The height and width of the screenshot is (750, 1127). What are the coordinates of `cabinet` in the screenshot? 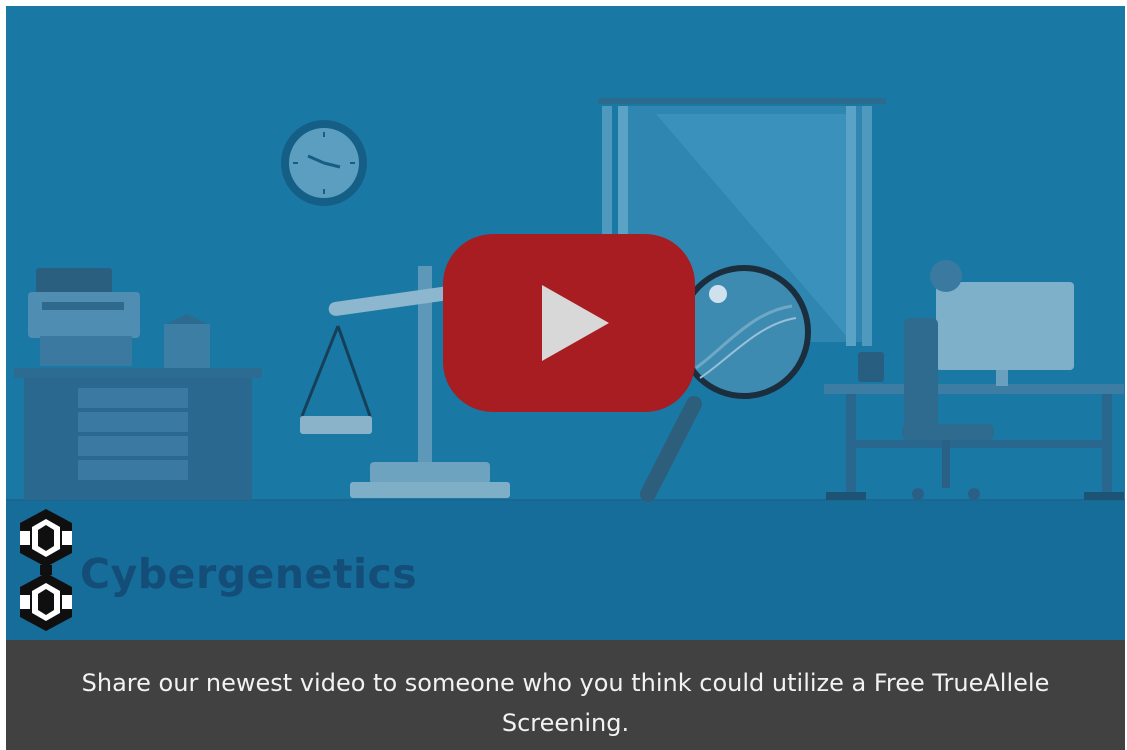 It's located at (138, 434).